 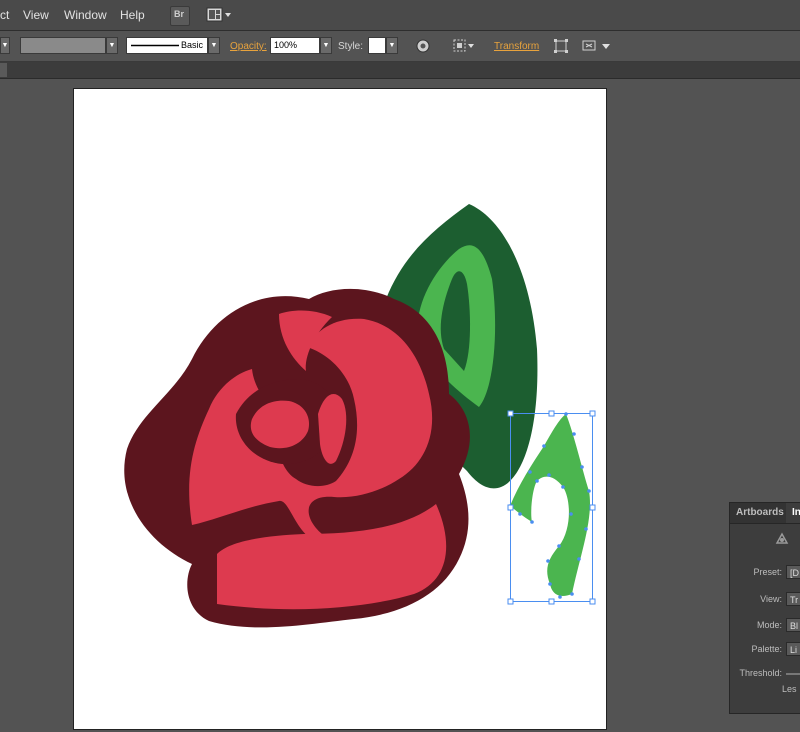 I want to click on stroke-profile-field: Basic, so click(x=167, y=45).